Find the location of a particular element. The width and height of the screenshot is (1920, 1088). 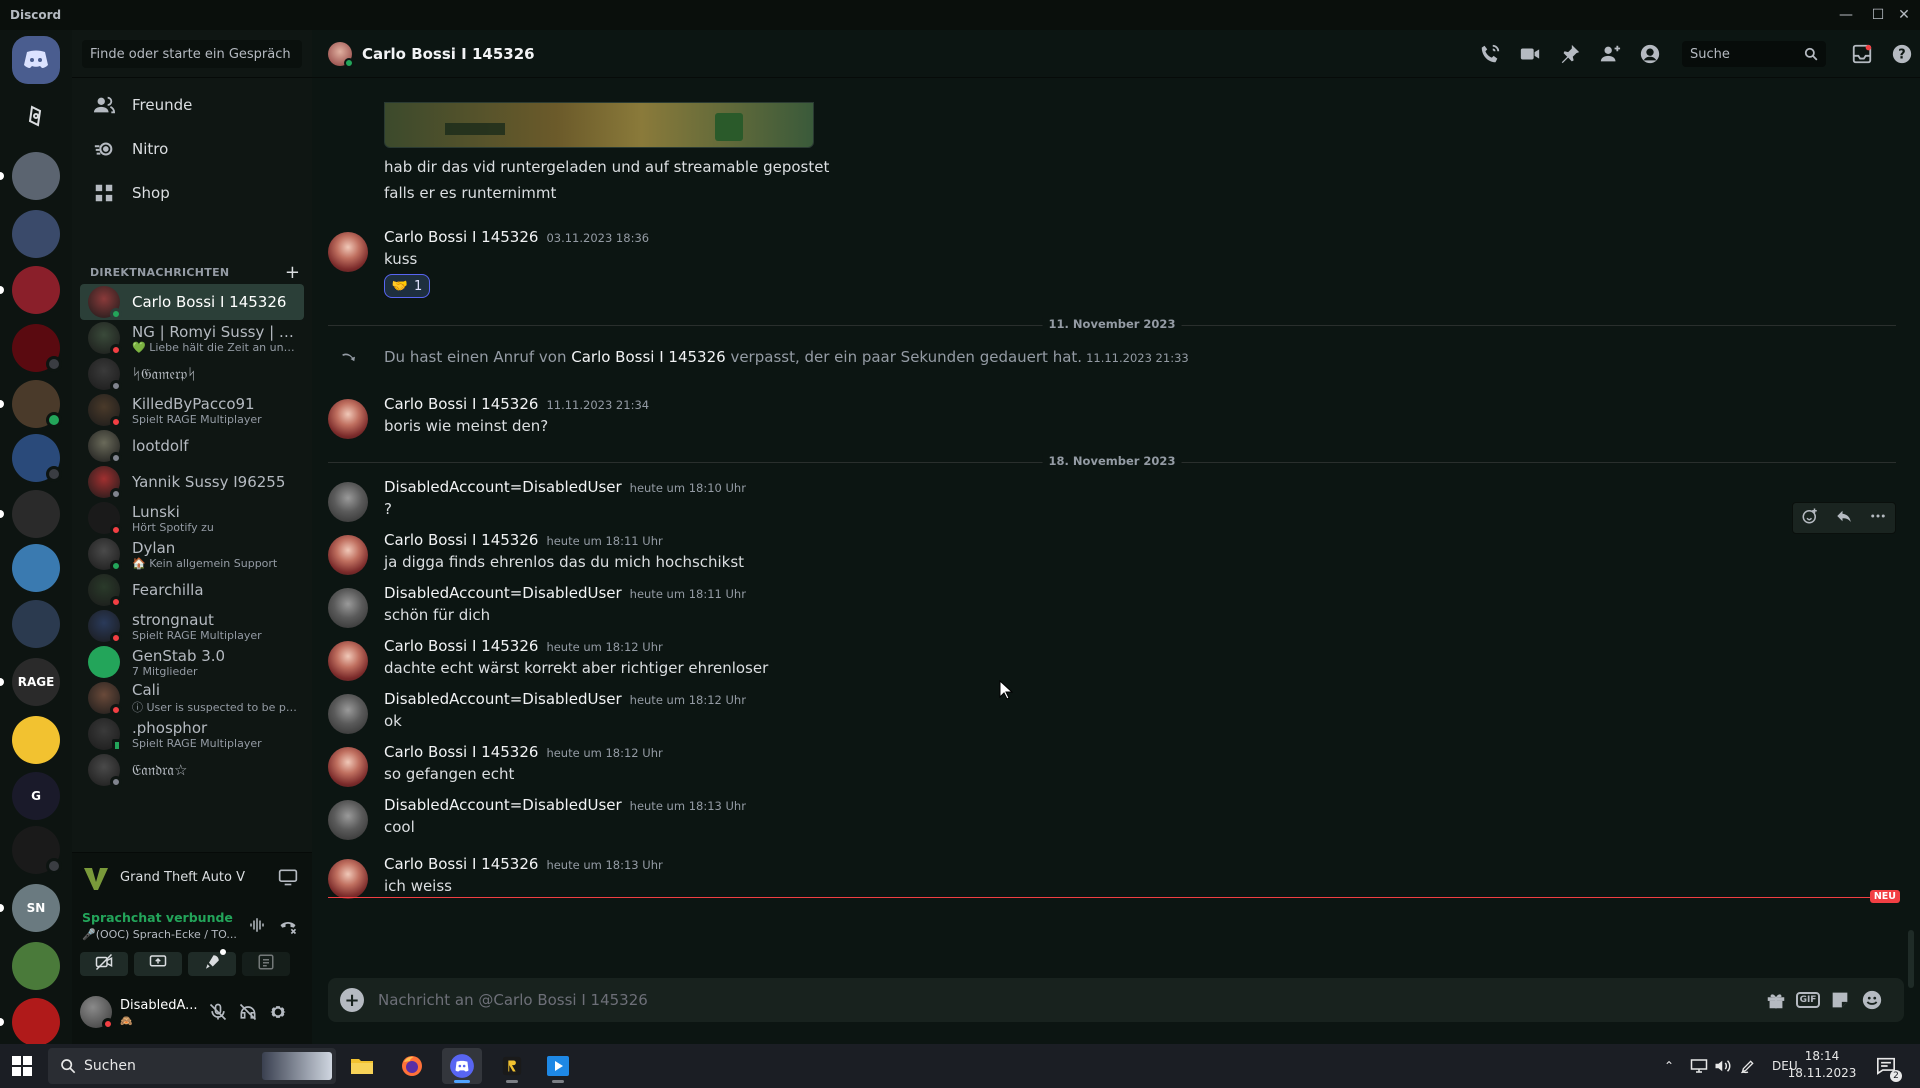

sticker-icon is located at coordinates (1840, 1000).